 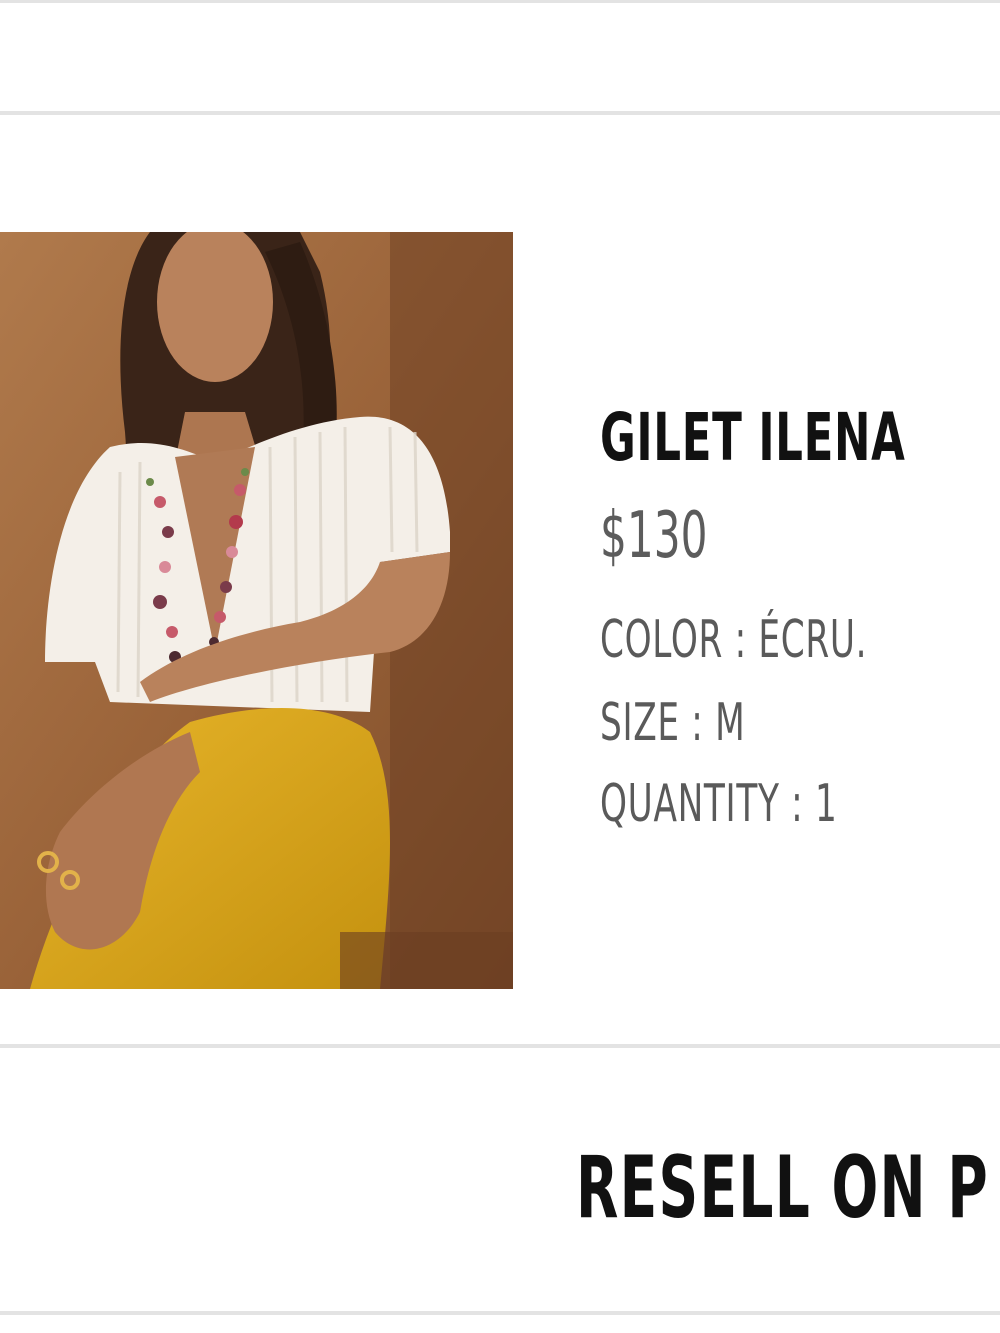 I want to click on product-size: SIZE : M, so click(x=673, y=723).